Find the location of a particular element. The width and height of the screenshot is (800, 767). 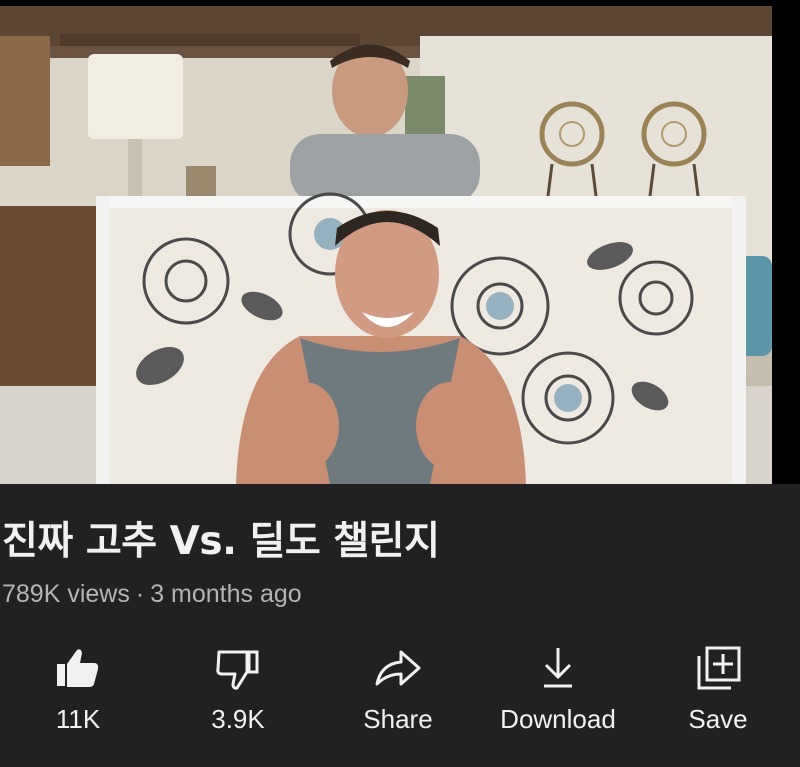

download-button: Download is located at coordinates (558, 695).